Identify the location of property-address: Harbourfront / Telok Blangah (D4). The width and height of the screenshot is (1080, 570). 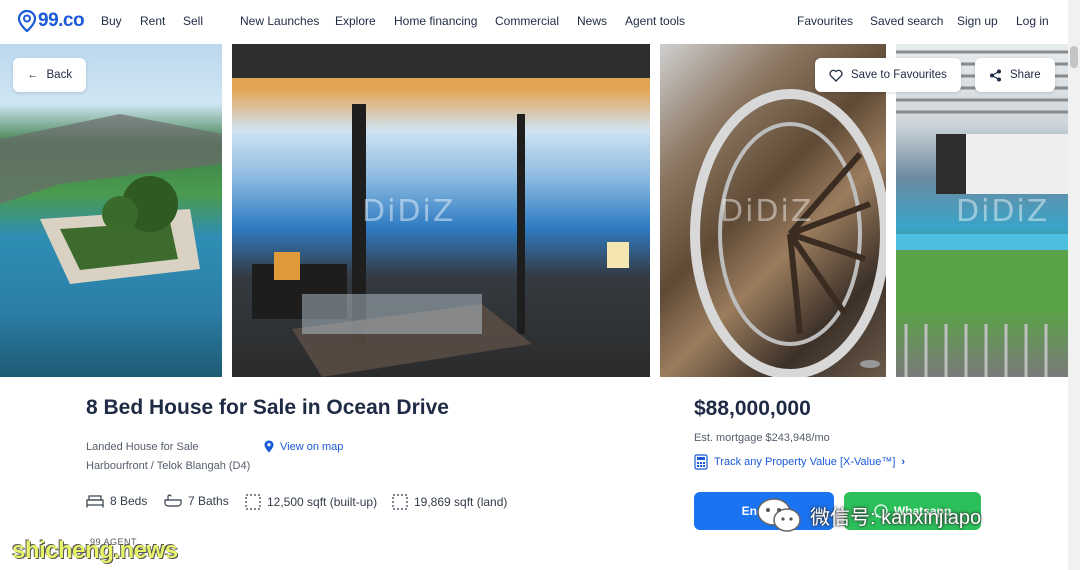
(168, 466).